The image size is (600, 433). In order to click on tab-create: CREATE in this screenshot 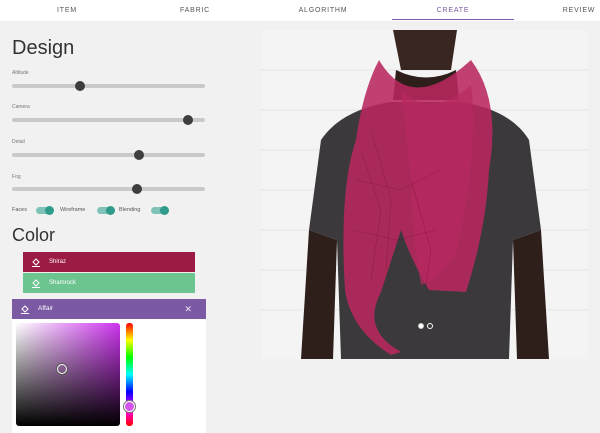, I will do `click(453, 10)`.